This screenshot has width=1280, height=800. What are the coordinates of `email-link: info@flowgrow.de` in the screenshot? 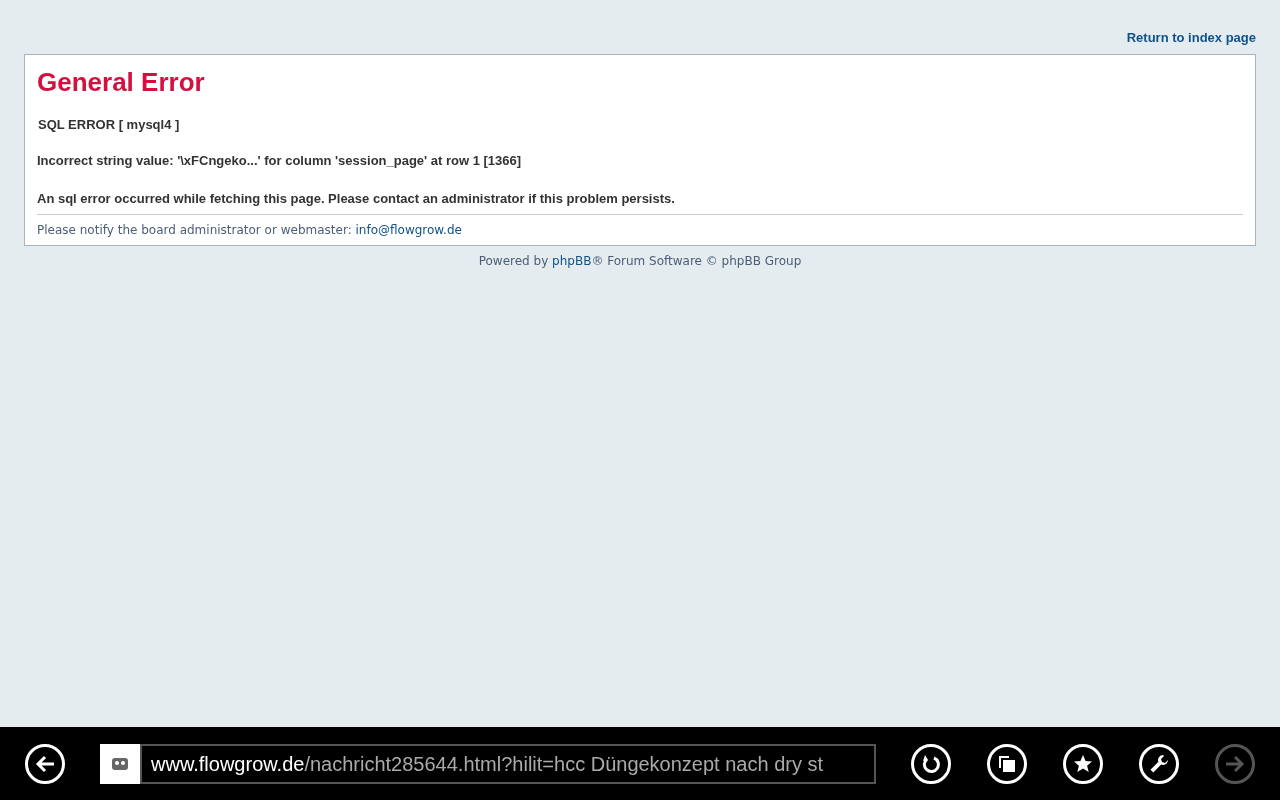 It's located at (408, 230).